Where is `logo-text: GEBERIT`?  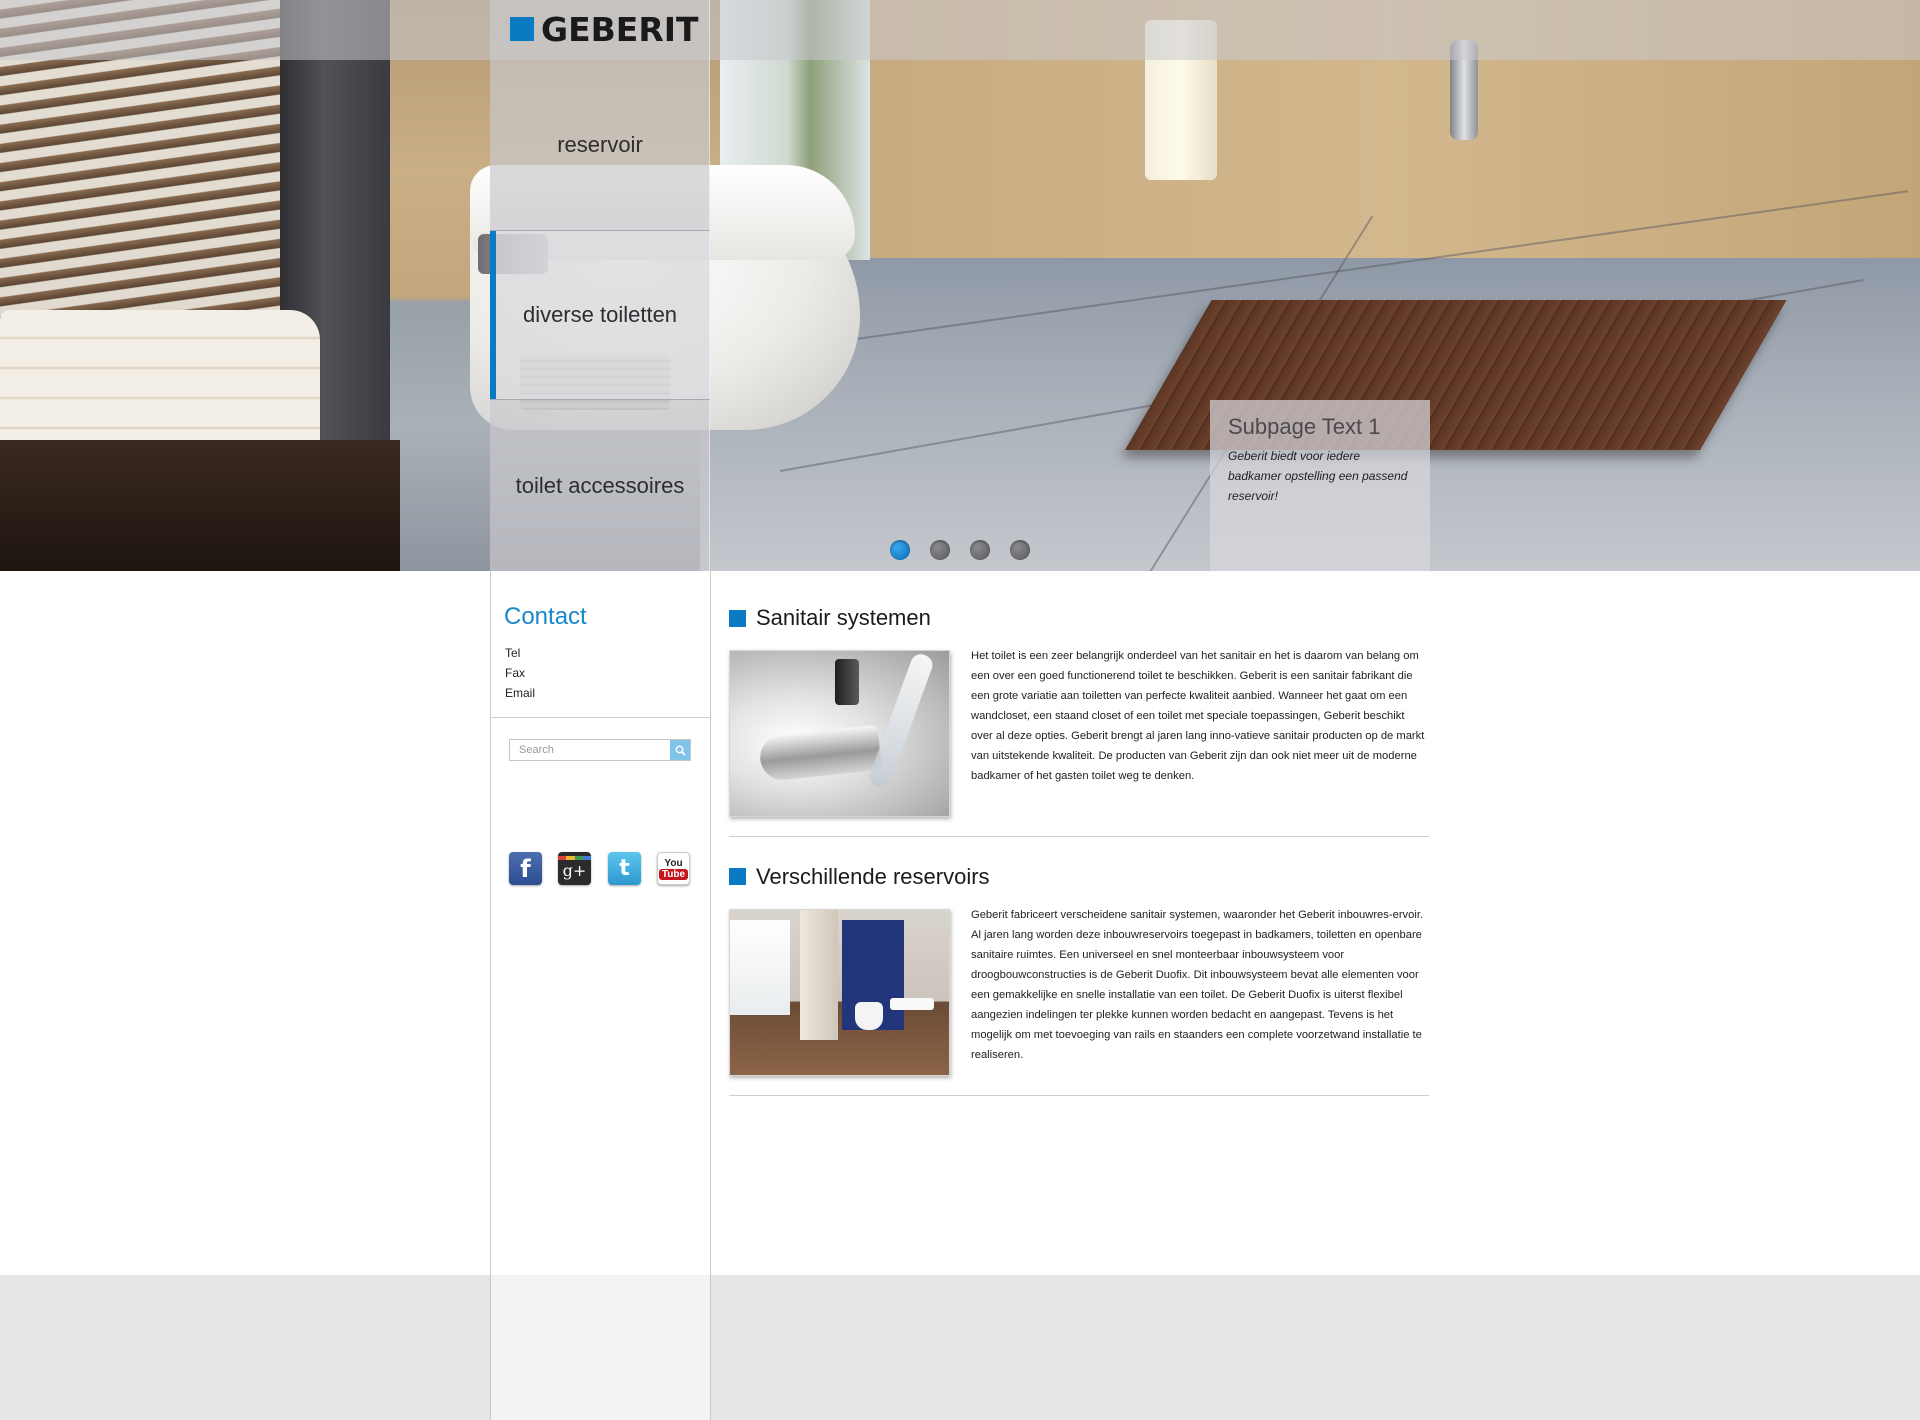 logo-text: GEBERIT is located at coordinates (620, 29).